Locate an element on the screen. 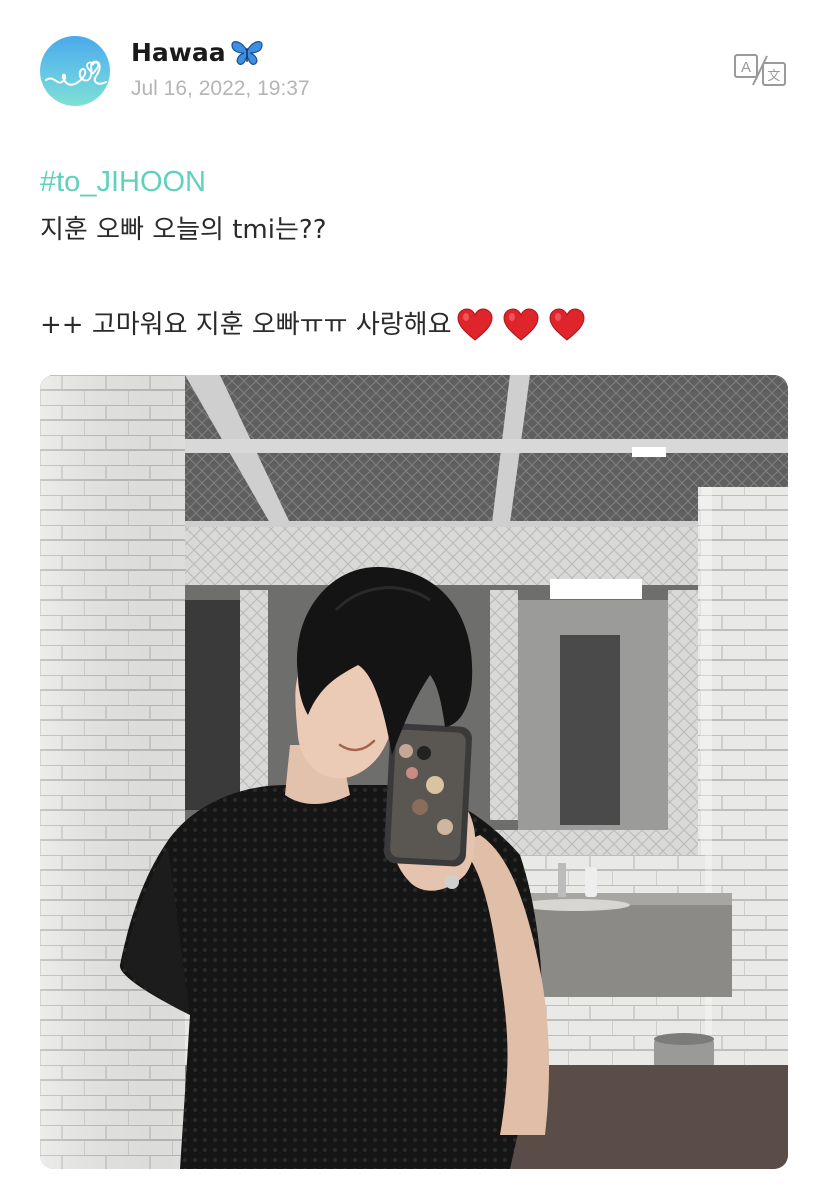 This screenshot has width=827, height=1186. svg-text: A is located at coordinates (746, 67).